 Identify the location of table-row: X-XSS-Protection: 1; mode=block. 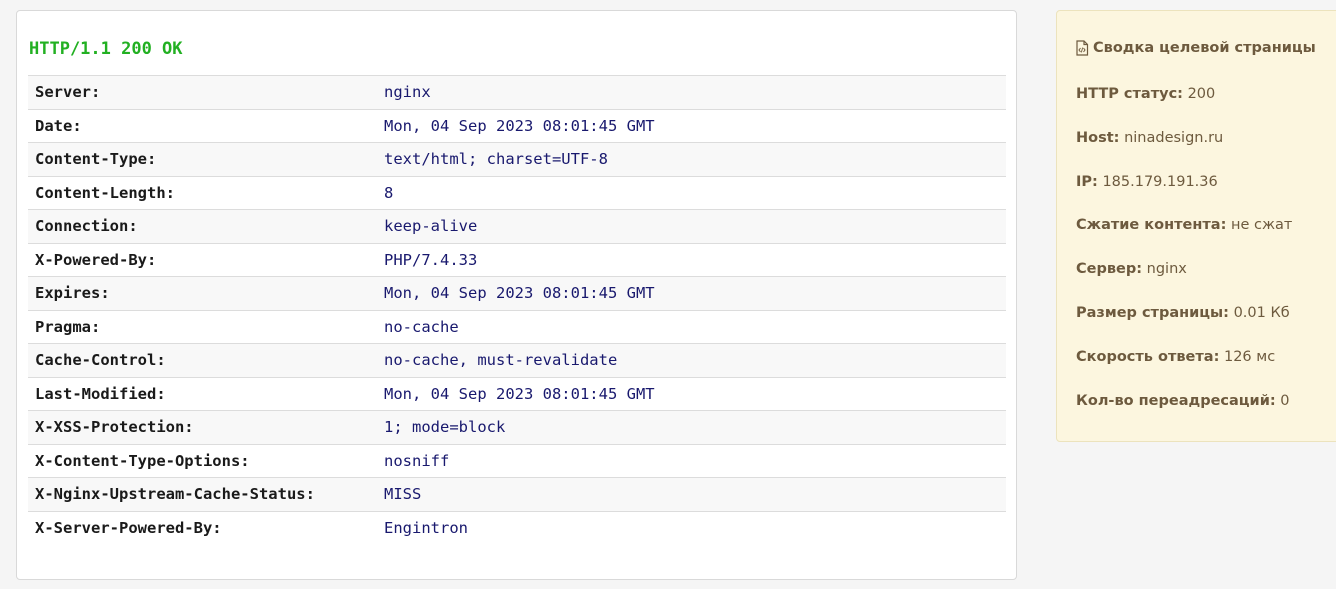
(517, 427).